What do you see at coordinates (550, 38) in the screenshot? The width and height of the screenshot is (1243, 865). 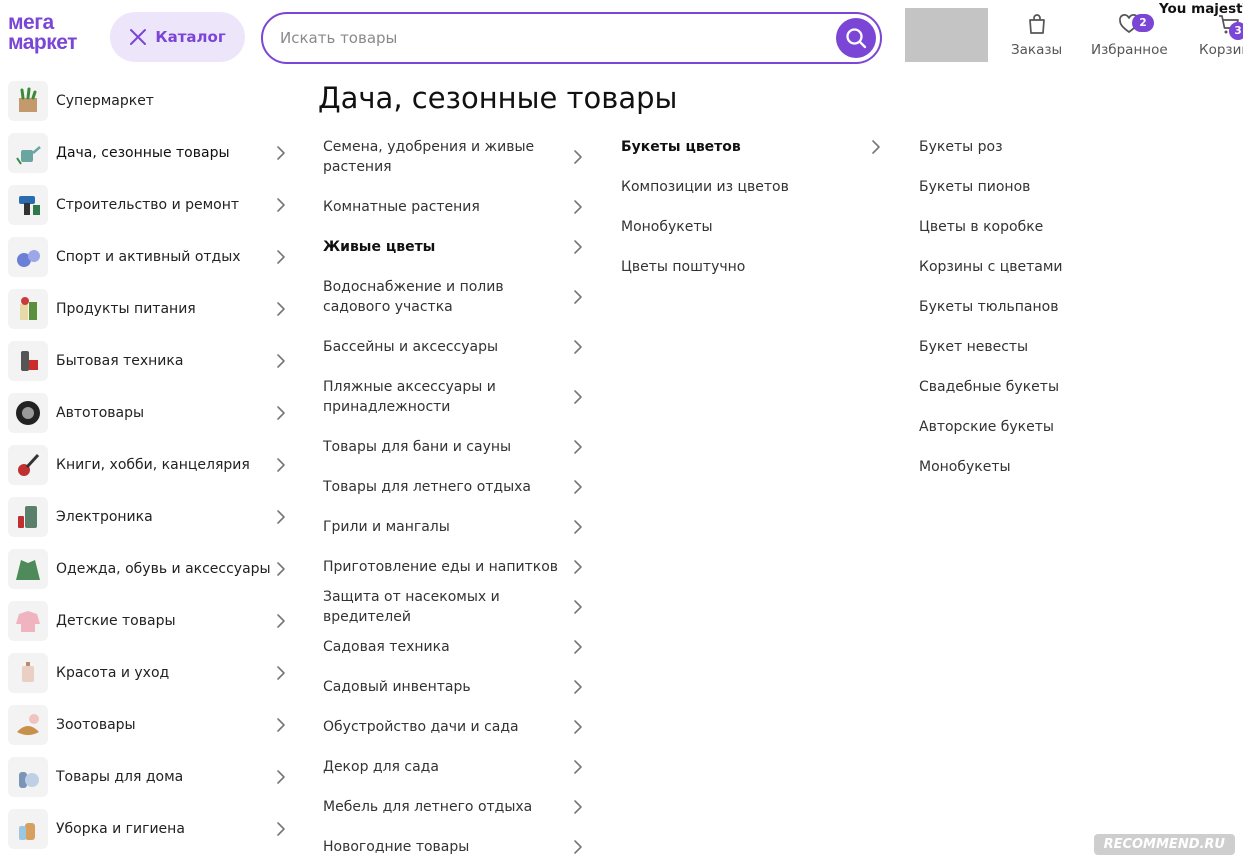 I see `search-input` at bounding box center [550, 38].